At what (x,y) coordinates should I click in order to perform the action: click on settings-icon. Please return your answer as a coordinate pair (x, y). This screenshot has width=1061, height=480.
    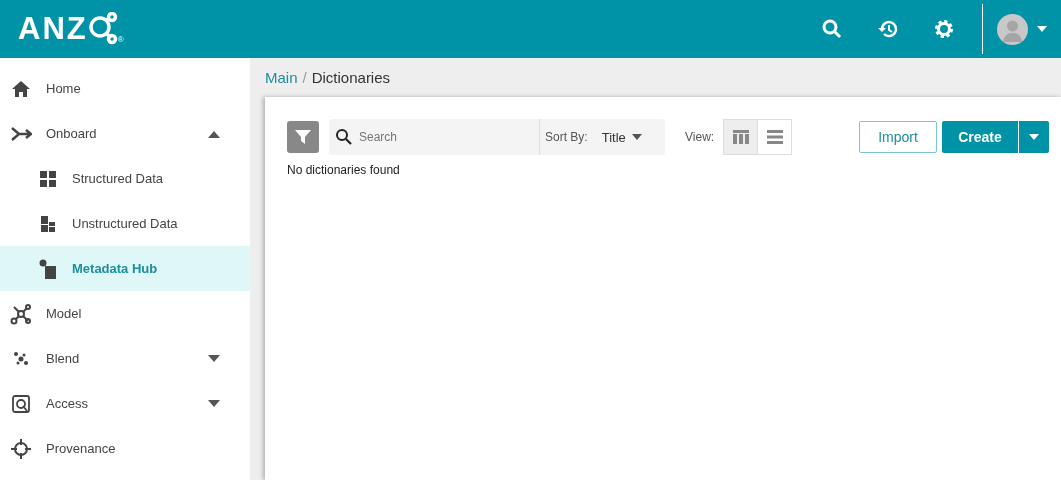
    Looking at the image, I should click on (944, 29).